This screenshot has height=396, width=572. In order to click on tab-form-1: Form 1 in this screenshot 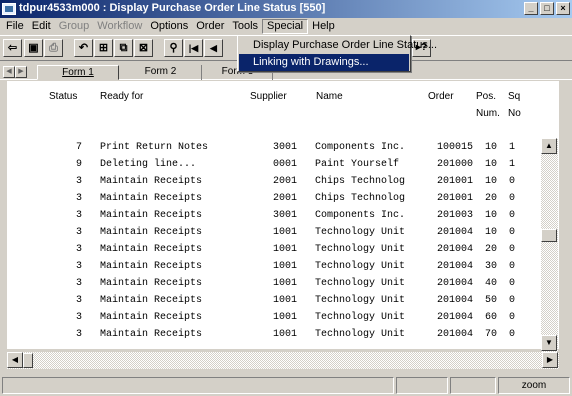, I will do `click(78, 72)`.